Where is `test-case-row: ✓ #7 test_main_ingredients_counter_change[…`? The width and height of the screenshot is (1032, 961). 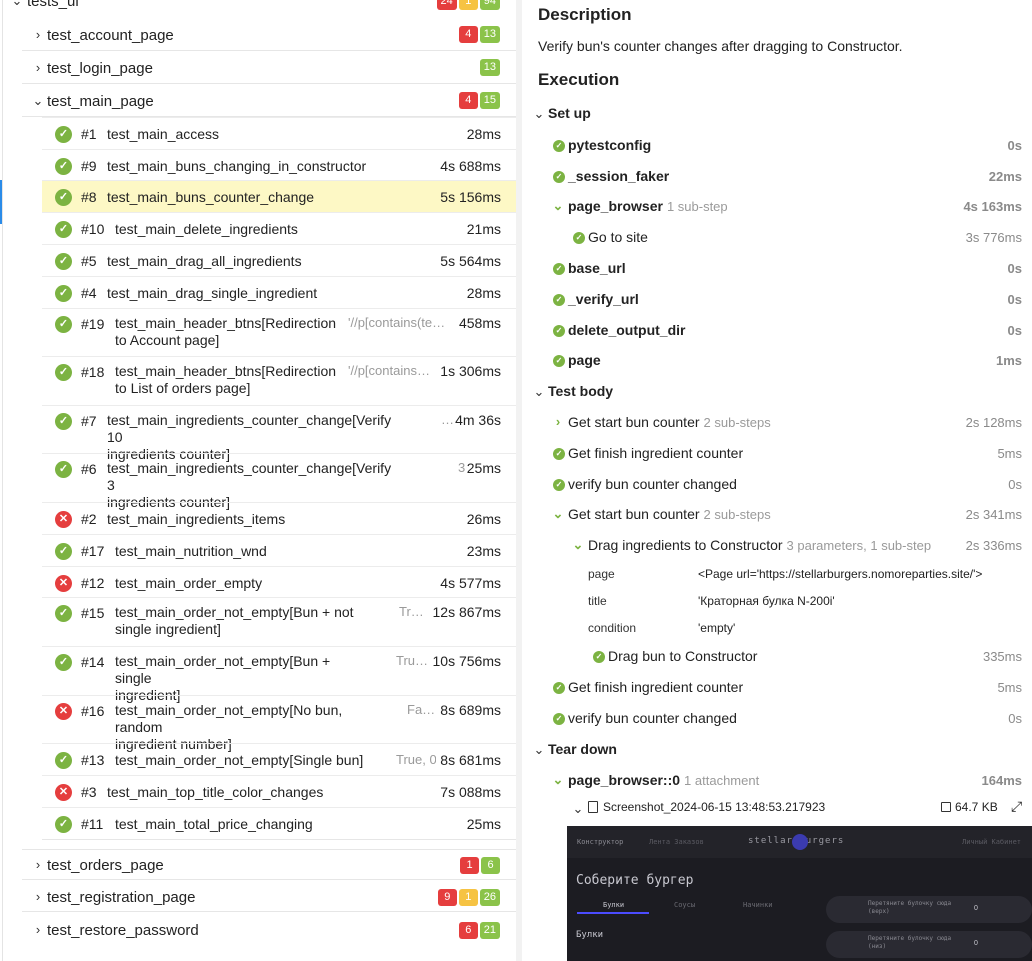 test-case-row: ✓ #7 test_main_ingredients_counter_change[… is located at coordinates (279, 433).